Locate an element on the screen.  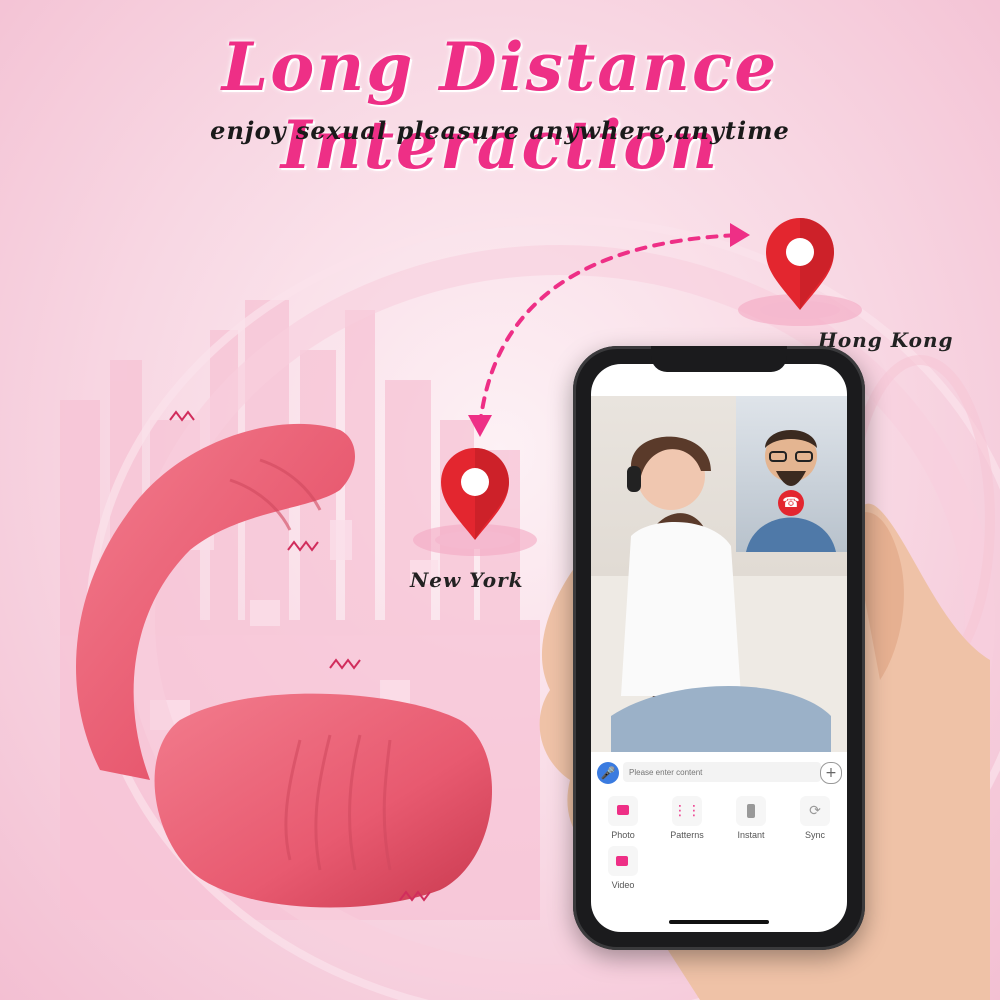
caller-video-man is located at coordinates (791, 491).